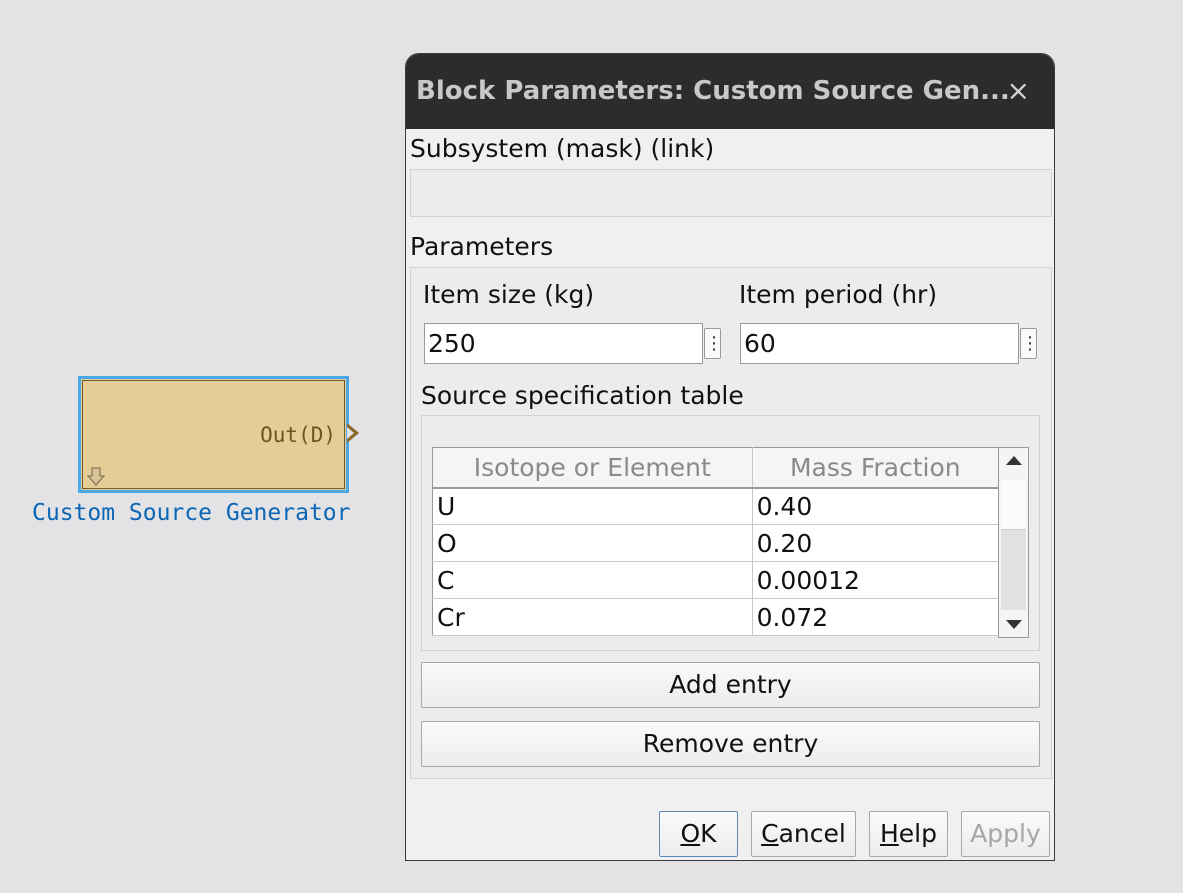 This screenshot has height=893, width=1183. What do you see at coordinates (889, 833) in the screenshot?
I see `help-mnemonic: H` at bounding box center [889, 833].